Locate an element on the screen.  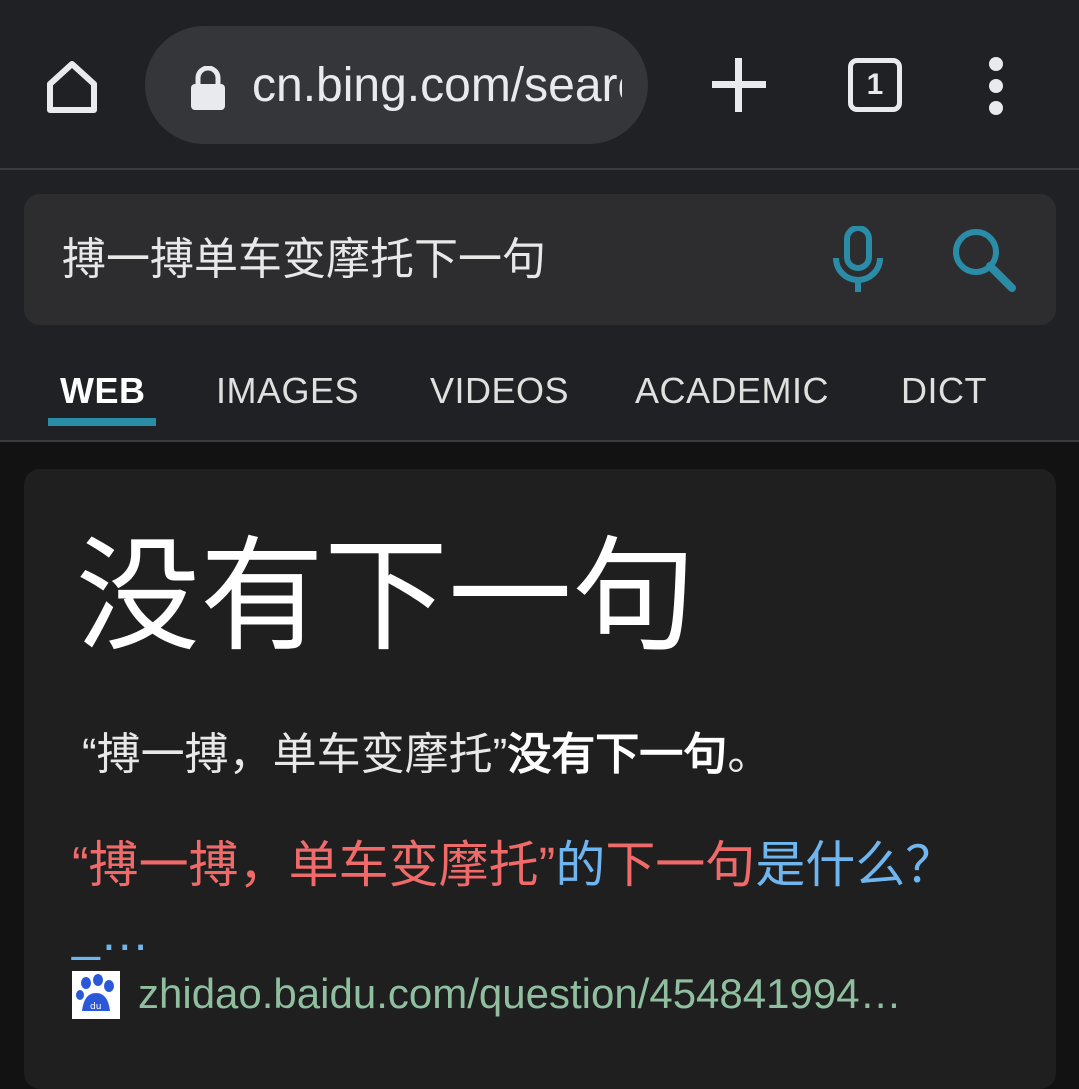
microphone-icon is located at coordinates (858, 260).